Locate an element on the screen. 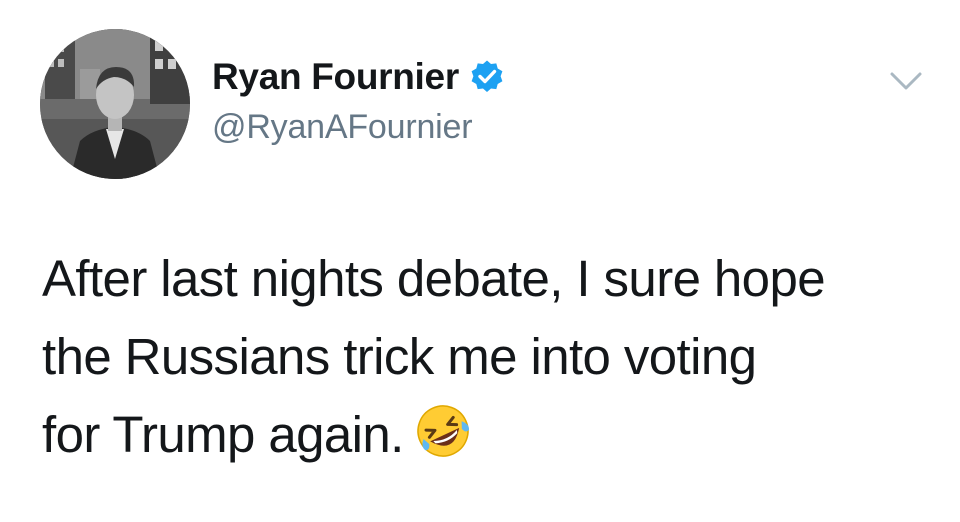 The image size is (960, 522). tweet-text-line: the Russians trick me into voting is located at coordinates (399, 356).